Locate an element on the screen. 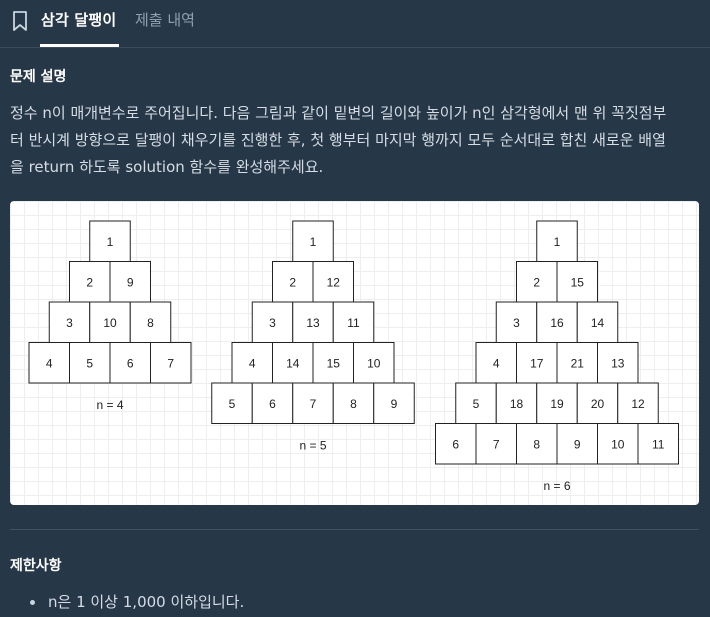  constraints-title: 제한사항 is located at coordinates (36, 566).